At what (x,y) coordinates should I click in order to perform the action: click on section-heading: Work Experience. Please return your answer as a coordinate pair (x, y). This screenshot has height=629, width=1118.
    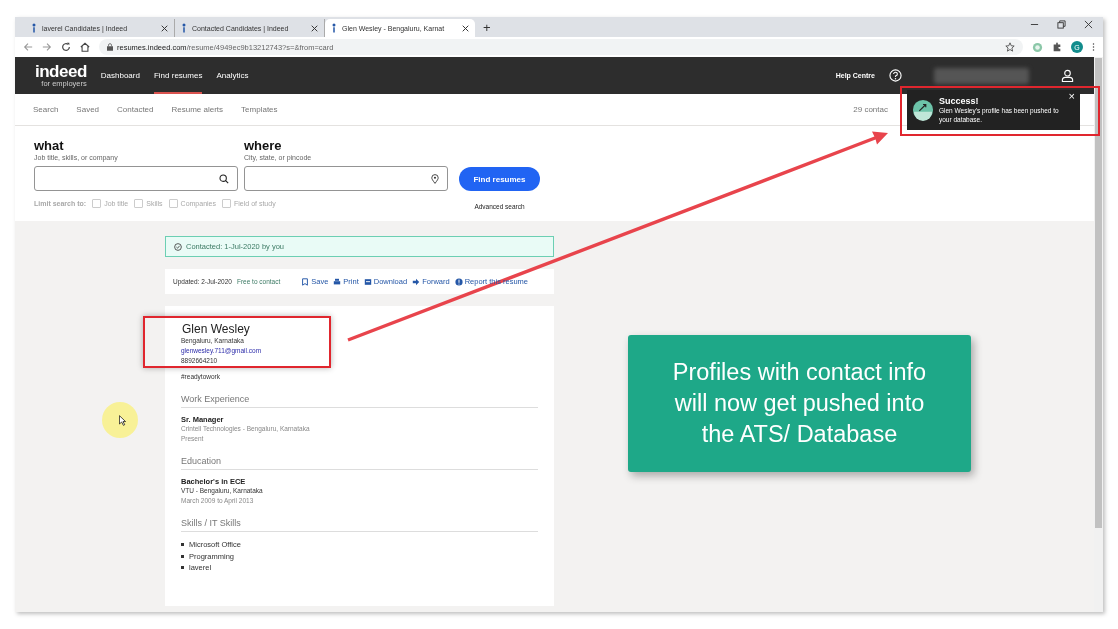
    Looking at the image, I should click on (359, 401).